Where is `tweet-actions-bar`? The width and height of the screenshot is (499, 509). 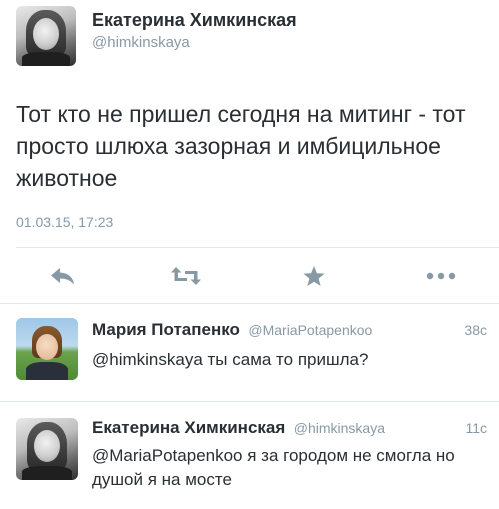 tweet-actions-bar is located at coordinates (249, 275).